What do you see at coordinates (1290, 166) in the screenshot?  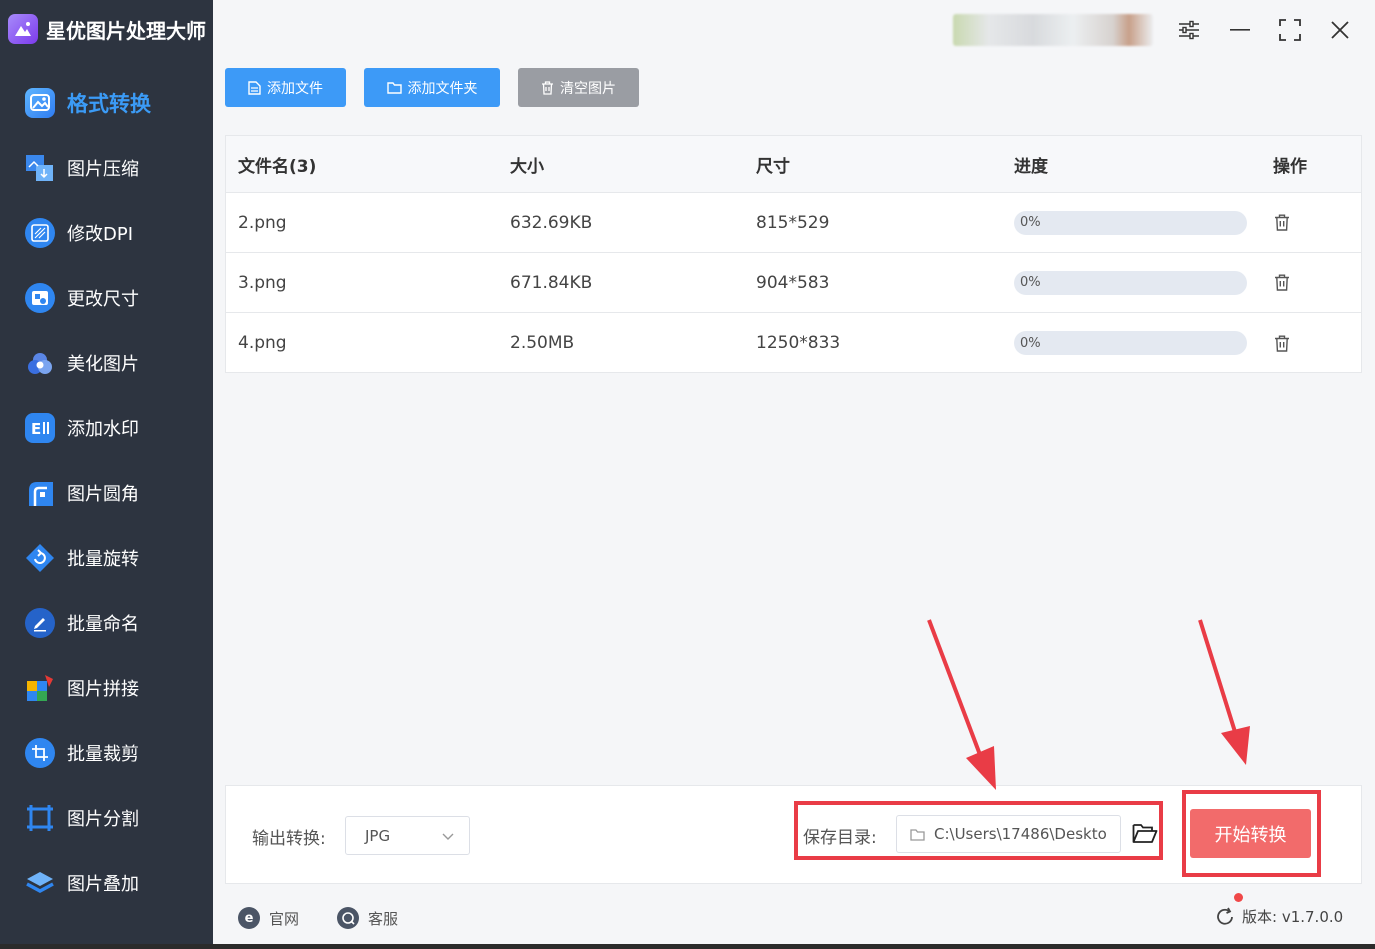 I see `column-header-action: 操作` at bounding box center [1290, 166].